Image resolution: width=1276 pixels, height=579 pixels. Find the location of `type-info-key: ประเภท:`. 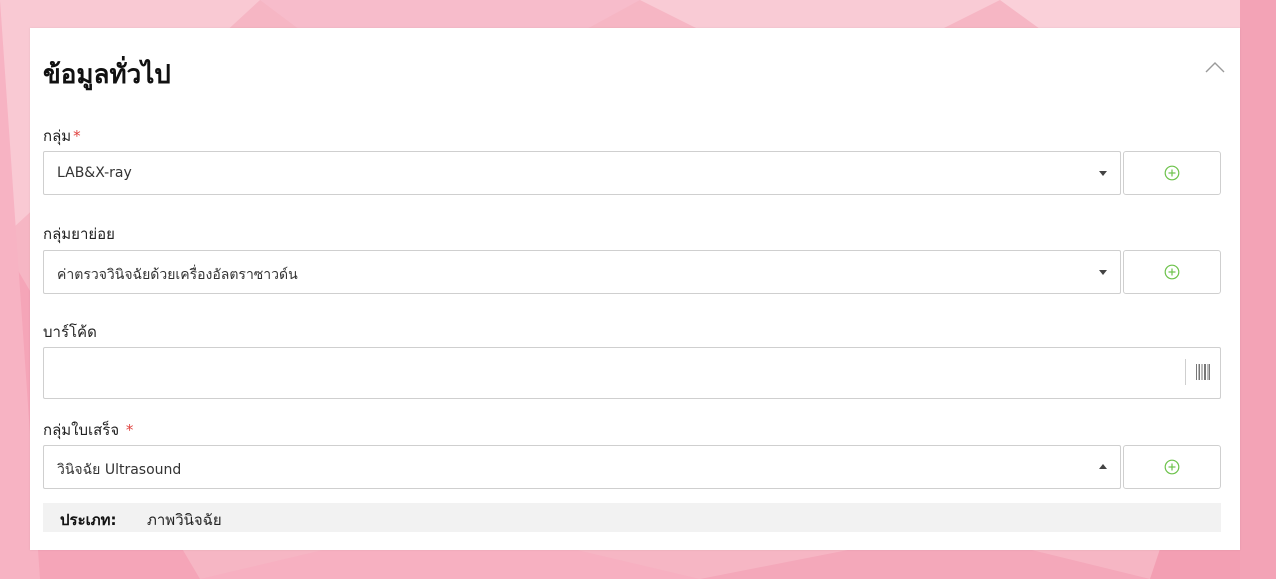

type-info-key: ประเภท: is located at coordinates (88, 520).